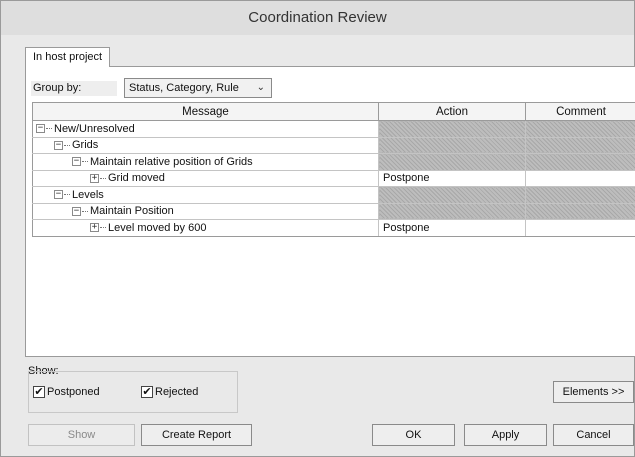  I want to click on table-row: − Levels, so click(333, 195).